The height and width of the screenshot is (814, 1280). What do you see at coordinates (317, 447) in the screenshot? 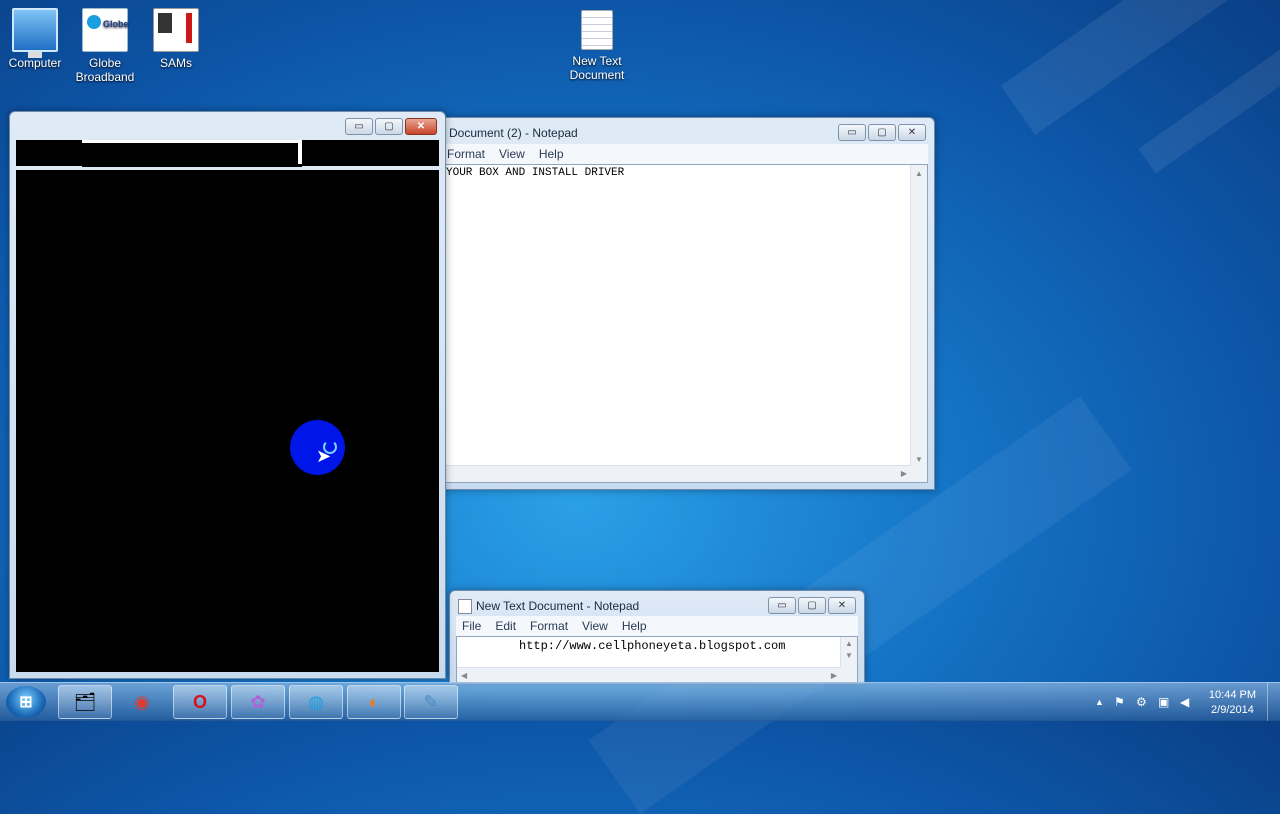
I see `busy-cursor-icon: ➤` at bounding box center [317, 447].